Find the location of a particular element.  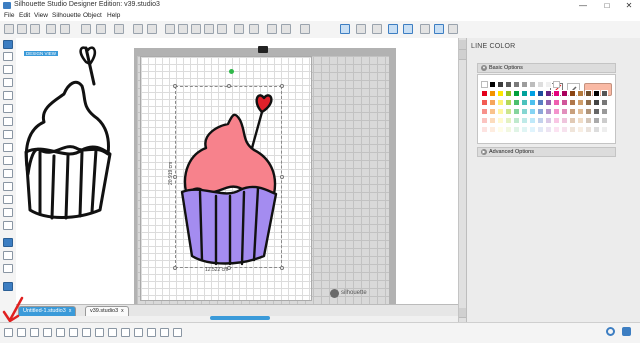

redo-icon is located at coordinates (152, 29).